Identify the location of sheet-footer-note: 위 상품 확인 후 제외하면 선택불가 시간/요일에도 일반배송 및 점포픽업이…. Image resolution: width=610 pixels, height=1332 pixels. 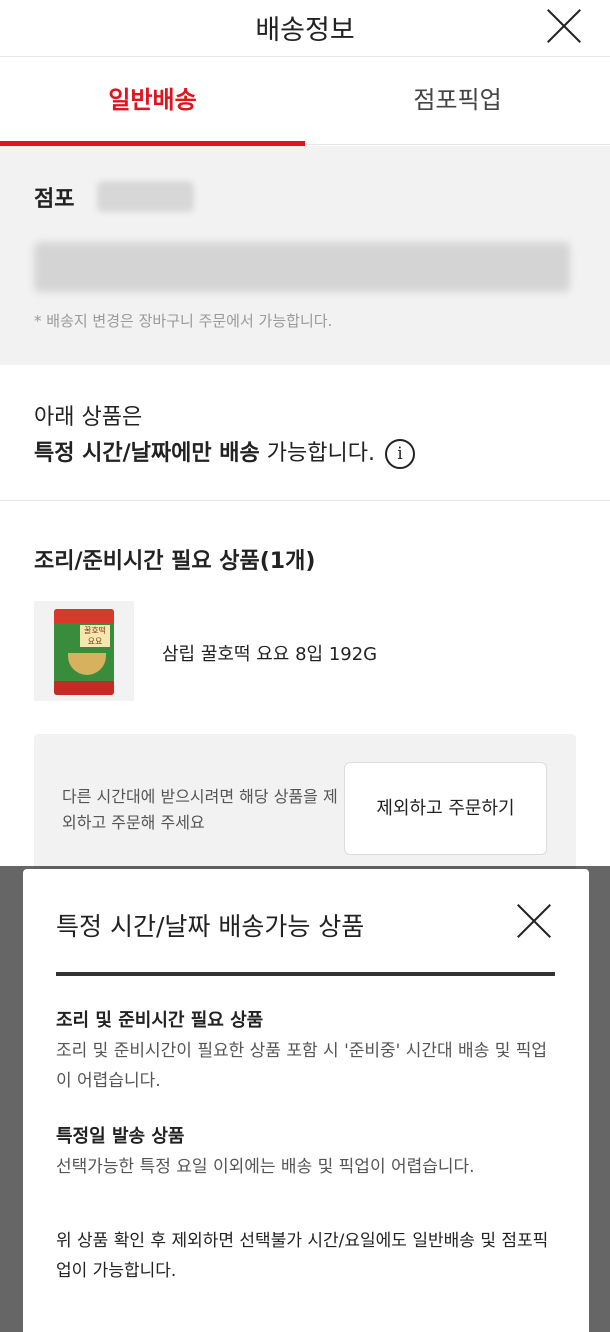
(302, 1256).